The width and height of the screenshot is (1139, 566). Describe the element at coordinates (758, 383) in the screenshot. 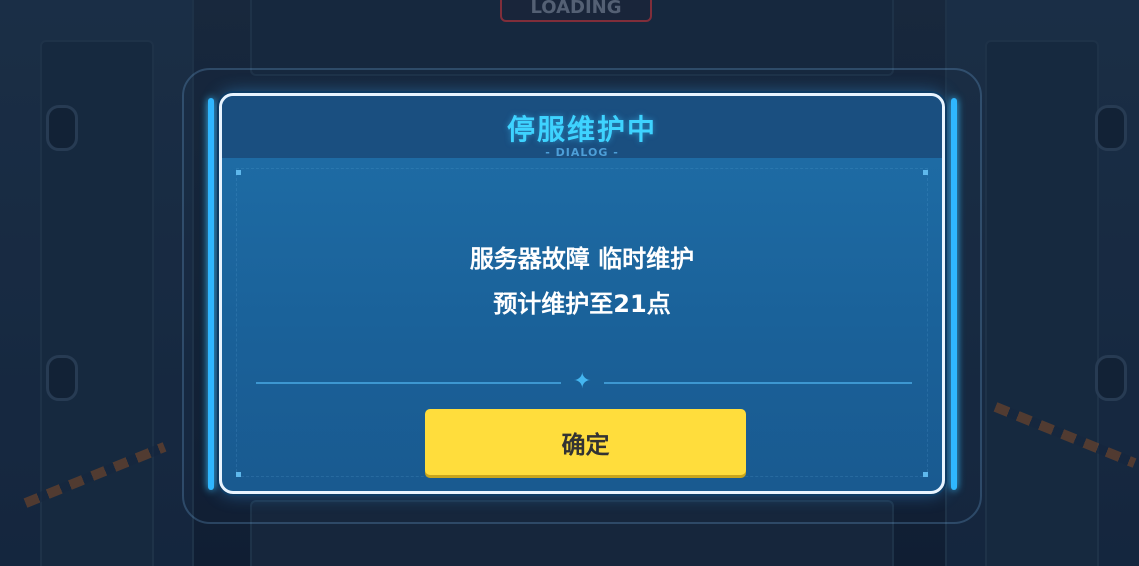

I see `divider-right` at that location.